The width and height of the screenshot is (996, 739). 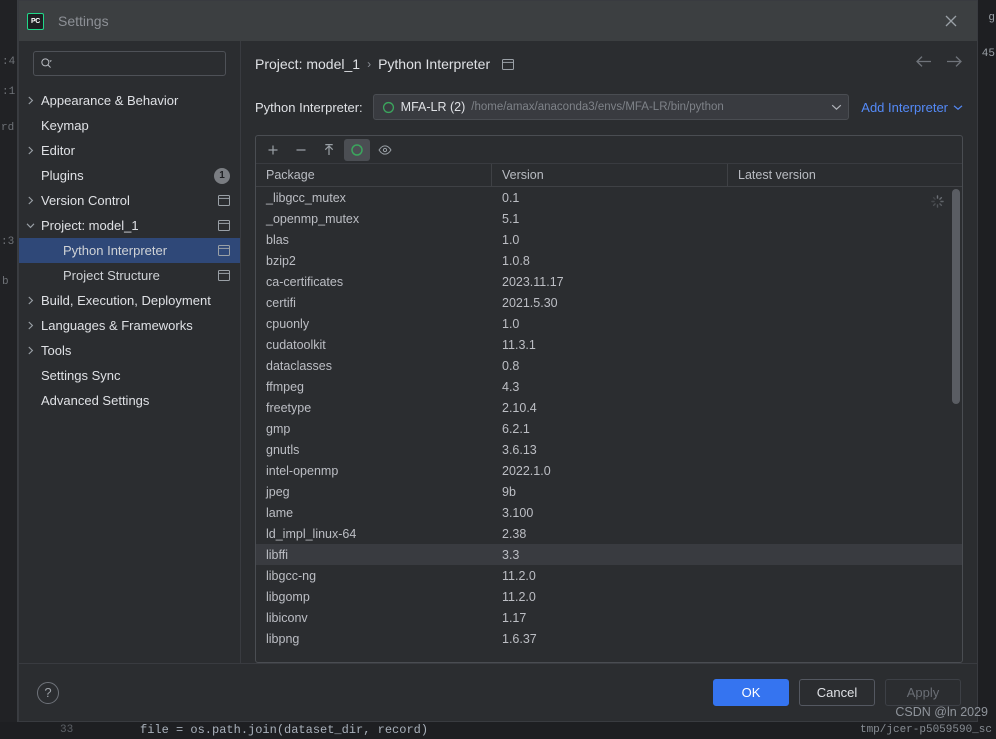 What do you see at coordinates (129, 175) in the screenshot?
I see `sidebar-item-plugins: Plugins 1` at bounding box center [129, 175].